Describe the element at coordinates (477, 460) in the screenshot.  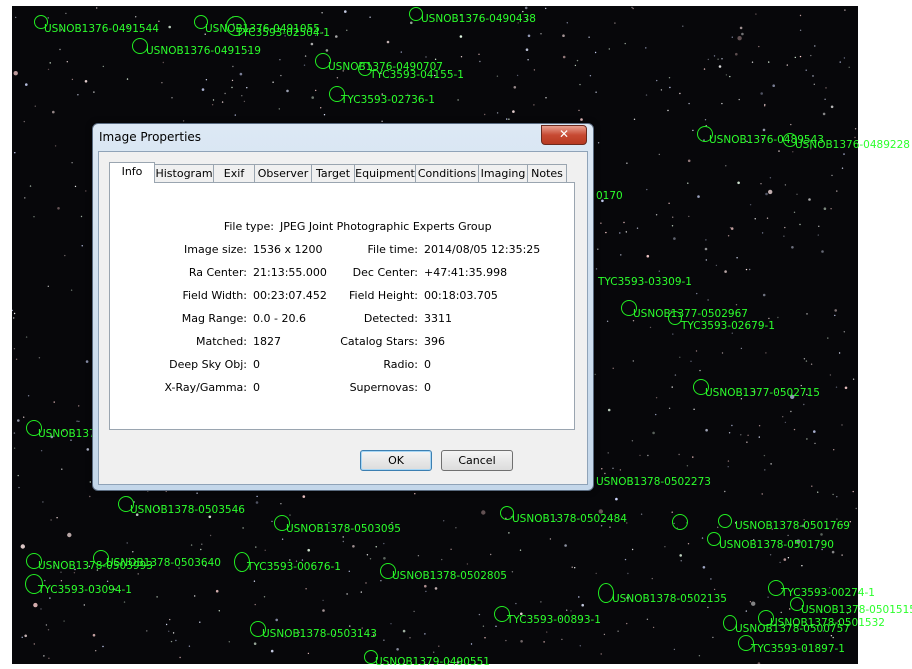
I see `cancel-button: Cancel` at that location.